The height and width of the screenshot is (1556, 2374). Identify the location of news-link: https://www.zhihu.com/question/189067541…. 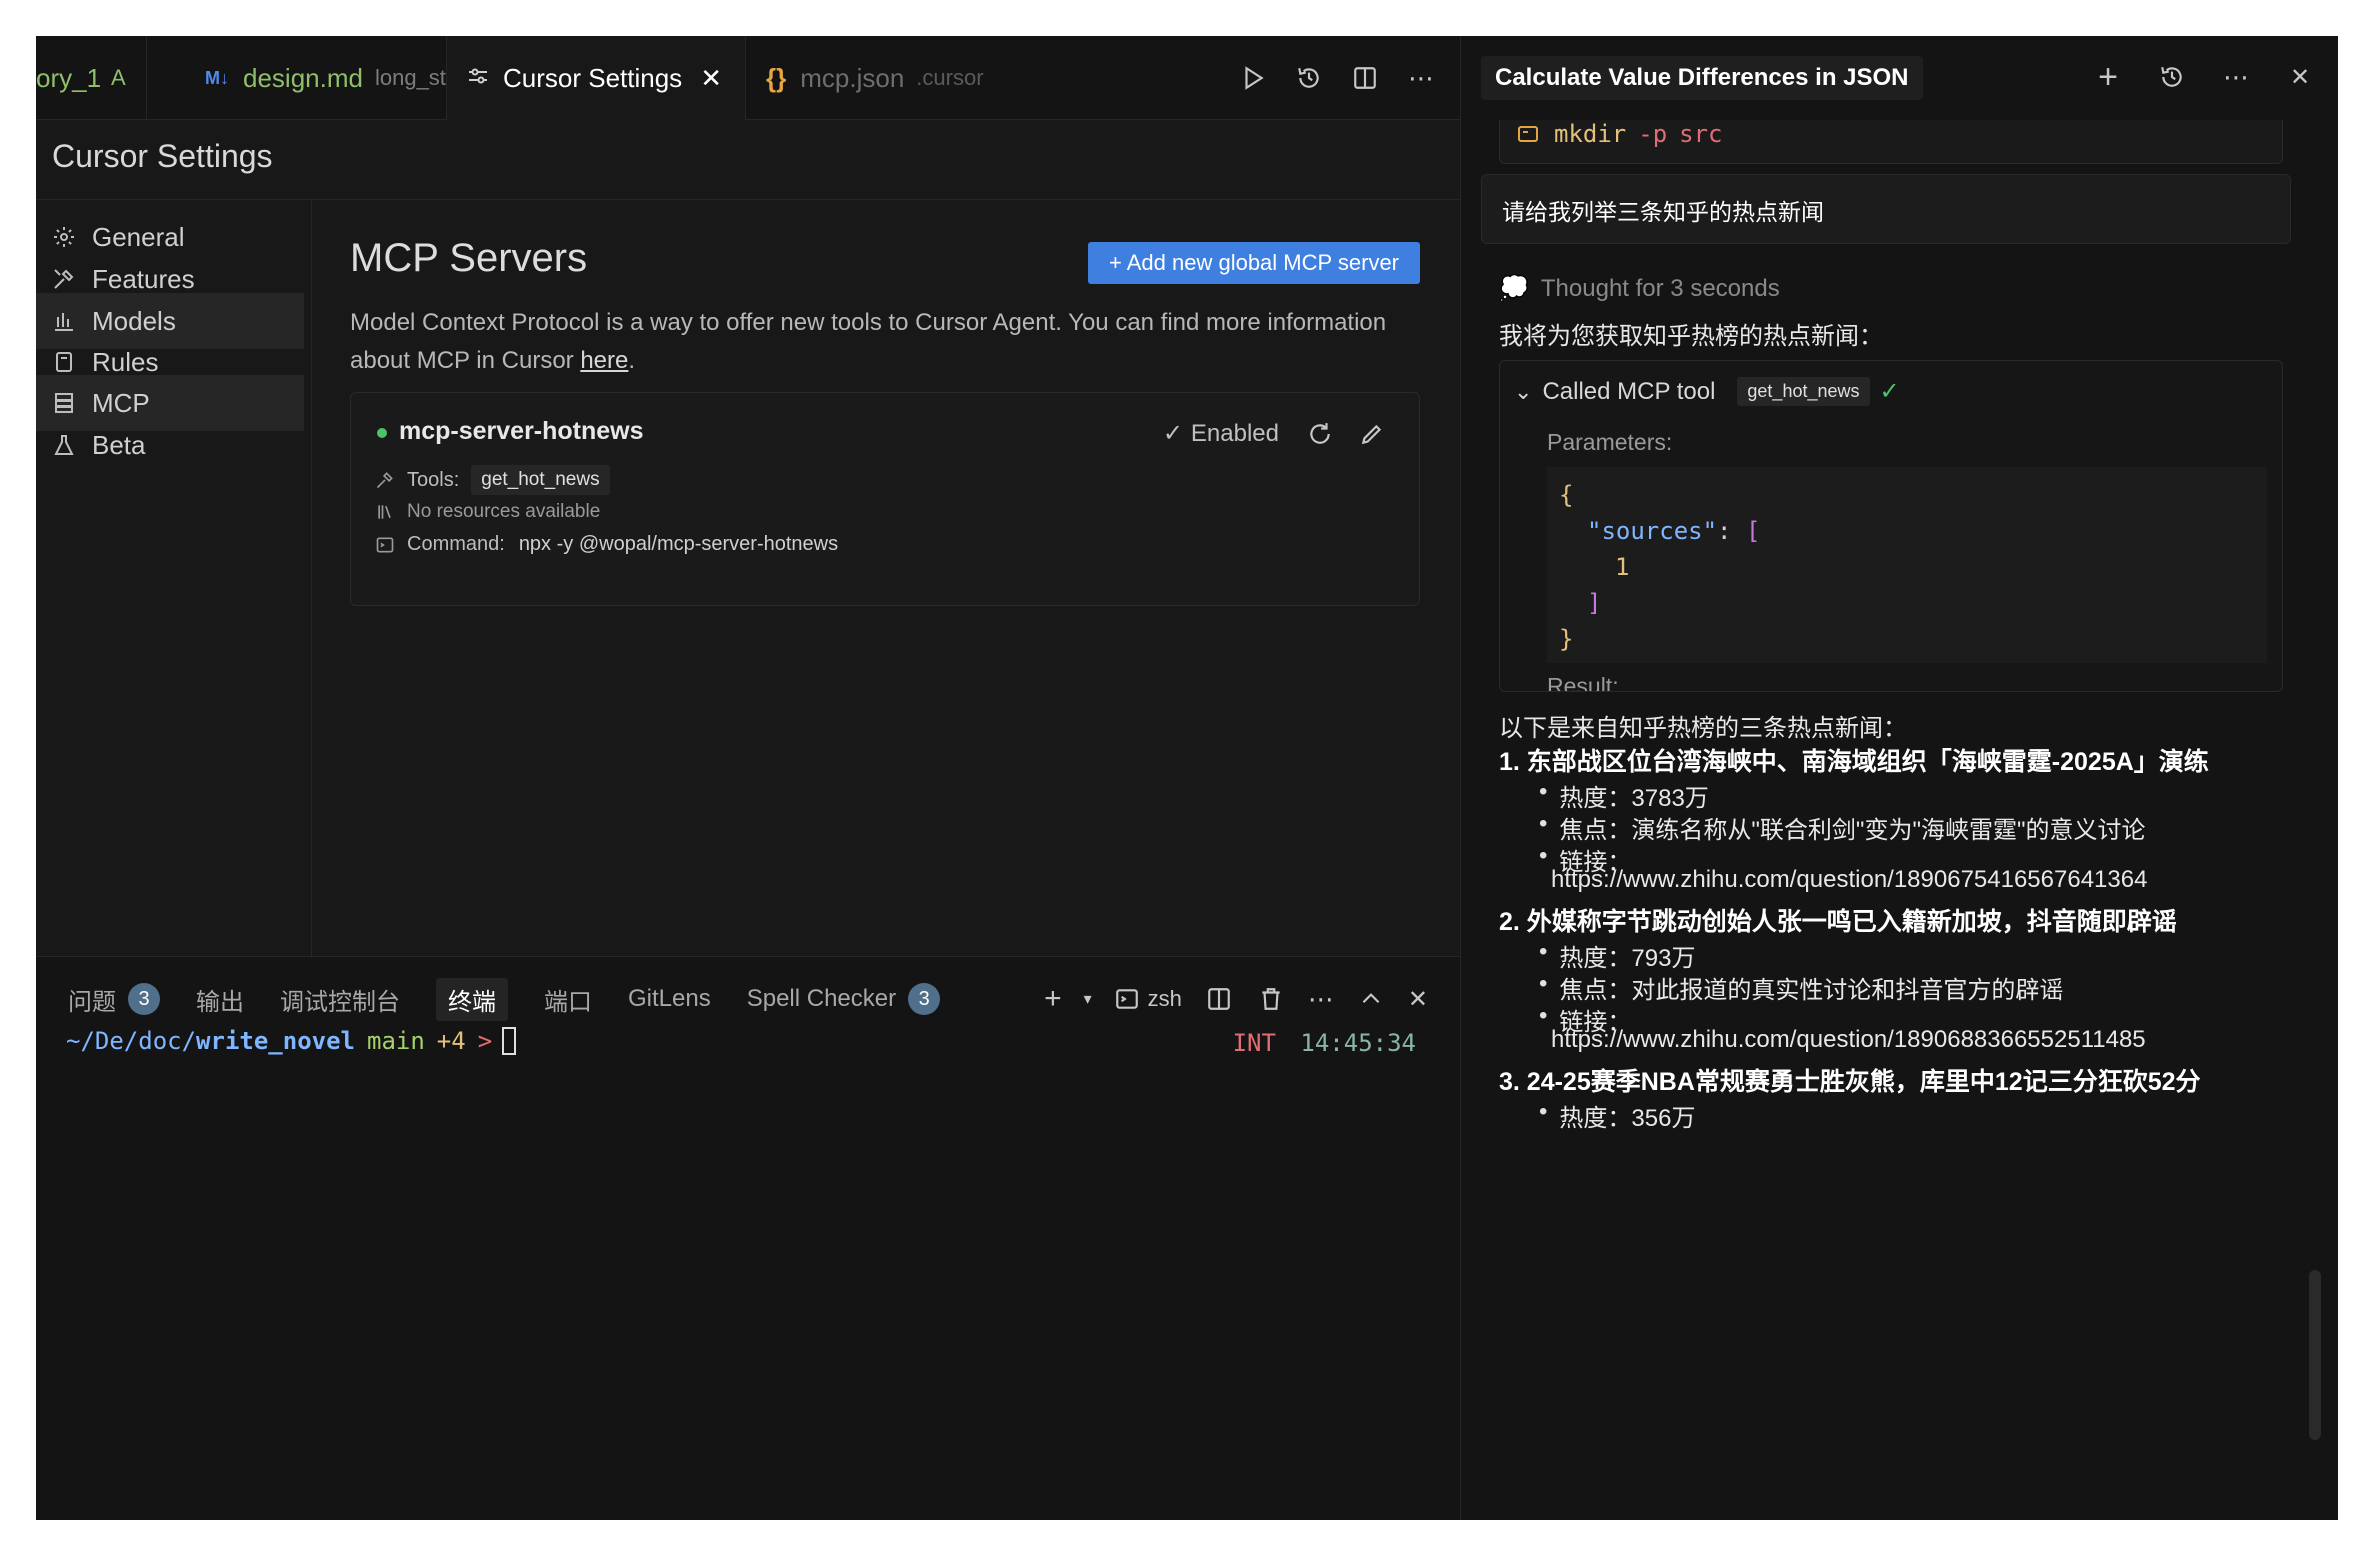
(1849, 880).